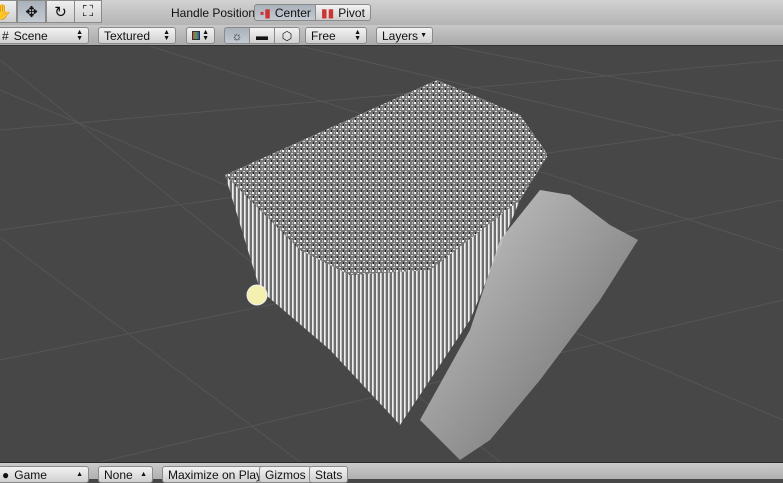 The width and height of the screenshot is (783, 483). What do you see at coordinates (265, 12) in the screenshot?
I see `center-icon: ▪▮` at bounding box center [265, 12].